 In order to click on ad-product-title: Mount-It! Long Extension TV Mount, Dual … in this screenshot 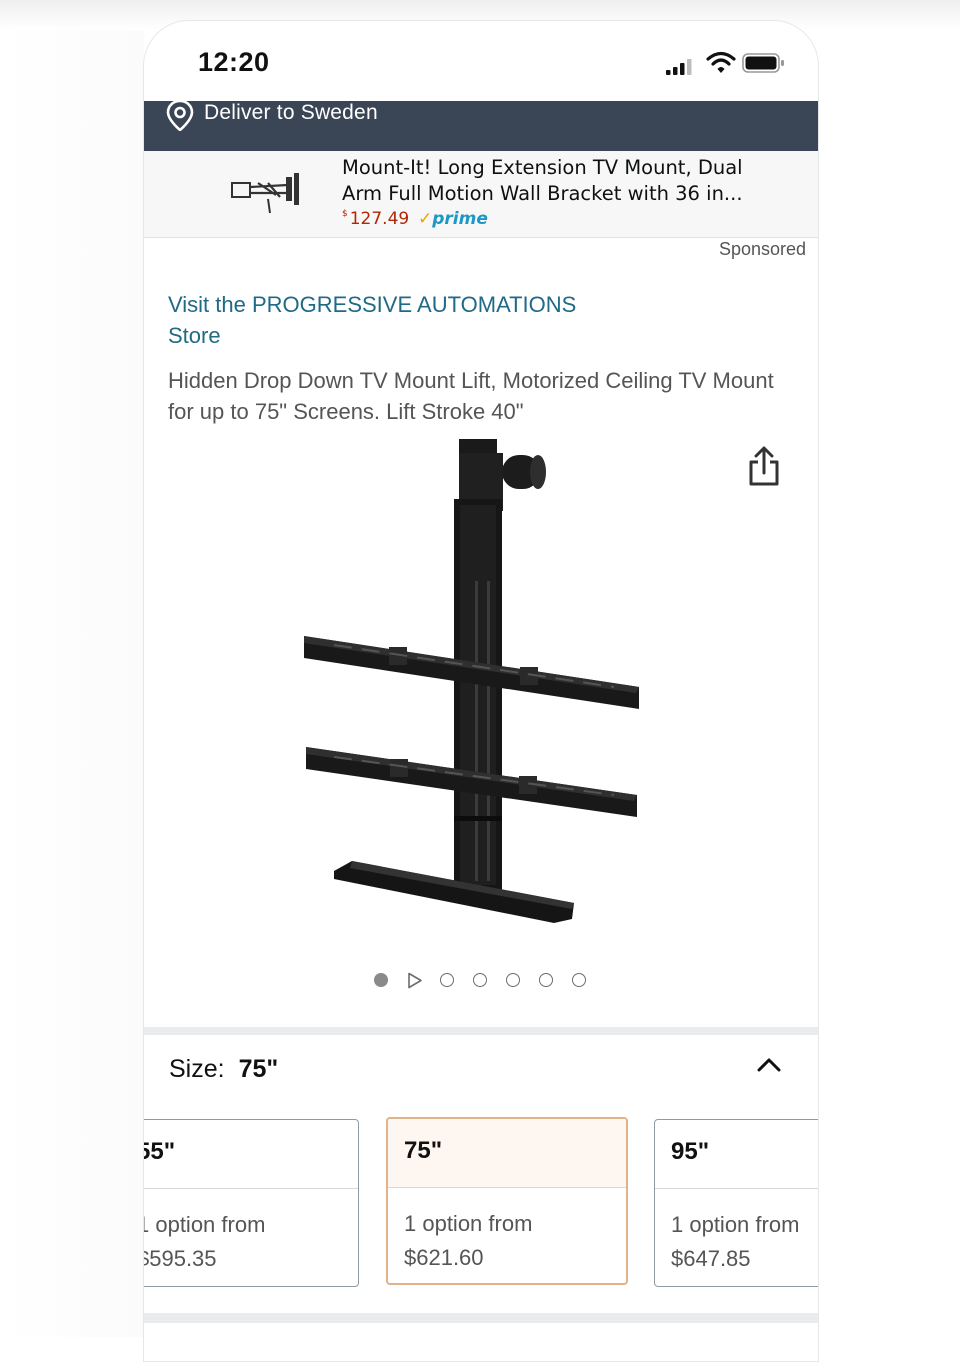, I will do `click(552, 181)`.